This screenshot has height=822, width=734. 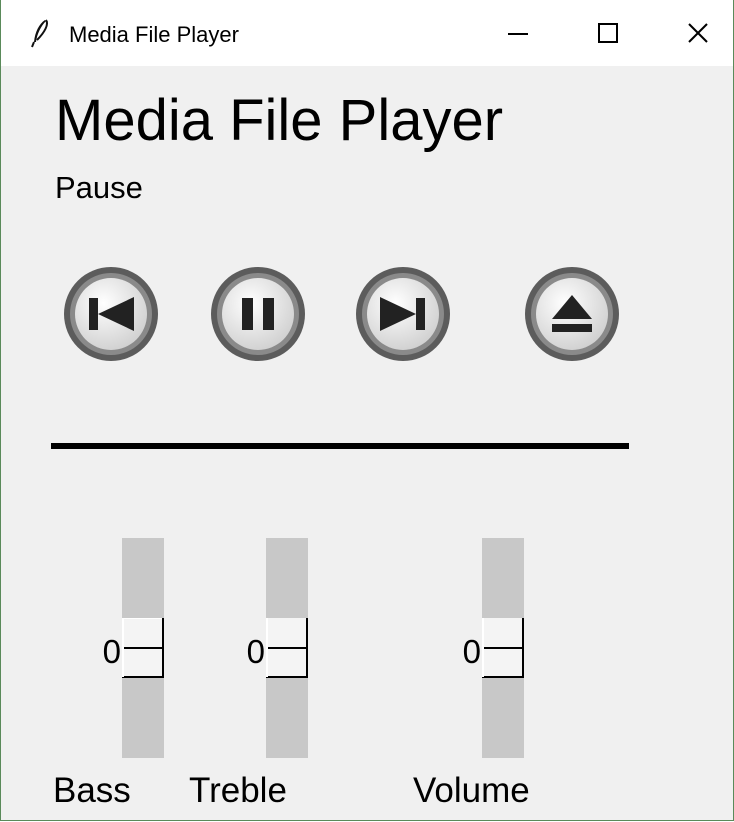 I want to click on maximize-icon, so click(x=608, y=33).